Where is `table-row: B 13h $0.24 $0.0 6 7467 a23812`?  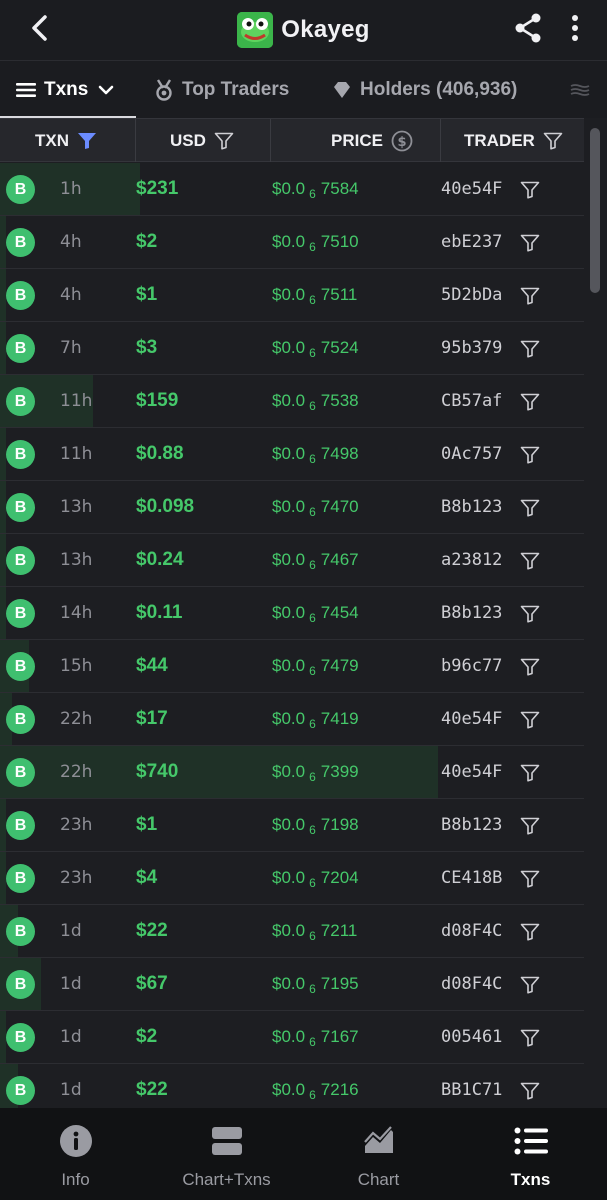 table-row: B 13h $0.24 $0.0 6 7467 a23812 is located at coordinates (292, 560).